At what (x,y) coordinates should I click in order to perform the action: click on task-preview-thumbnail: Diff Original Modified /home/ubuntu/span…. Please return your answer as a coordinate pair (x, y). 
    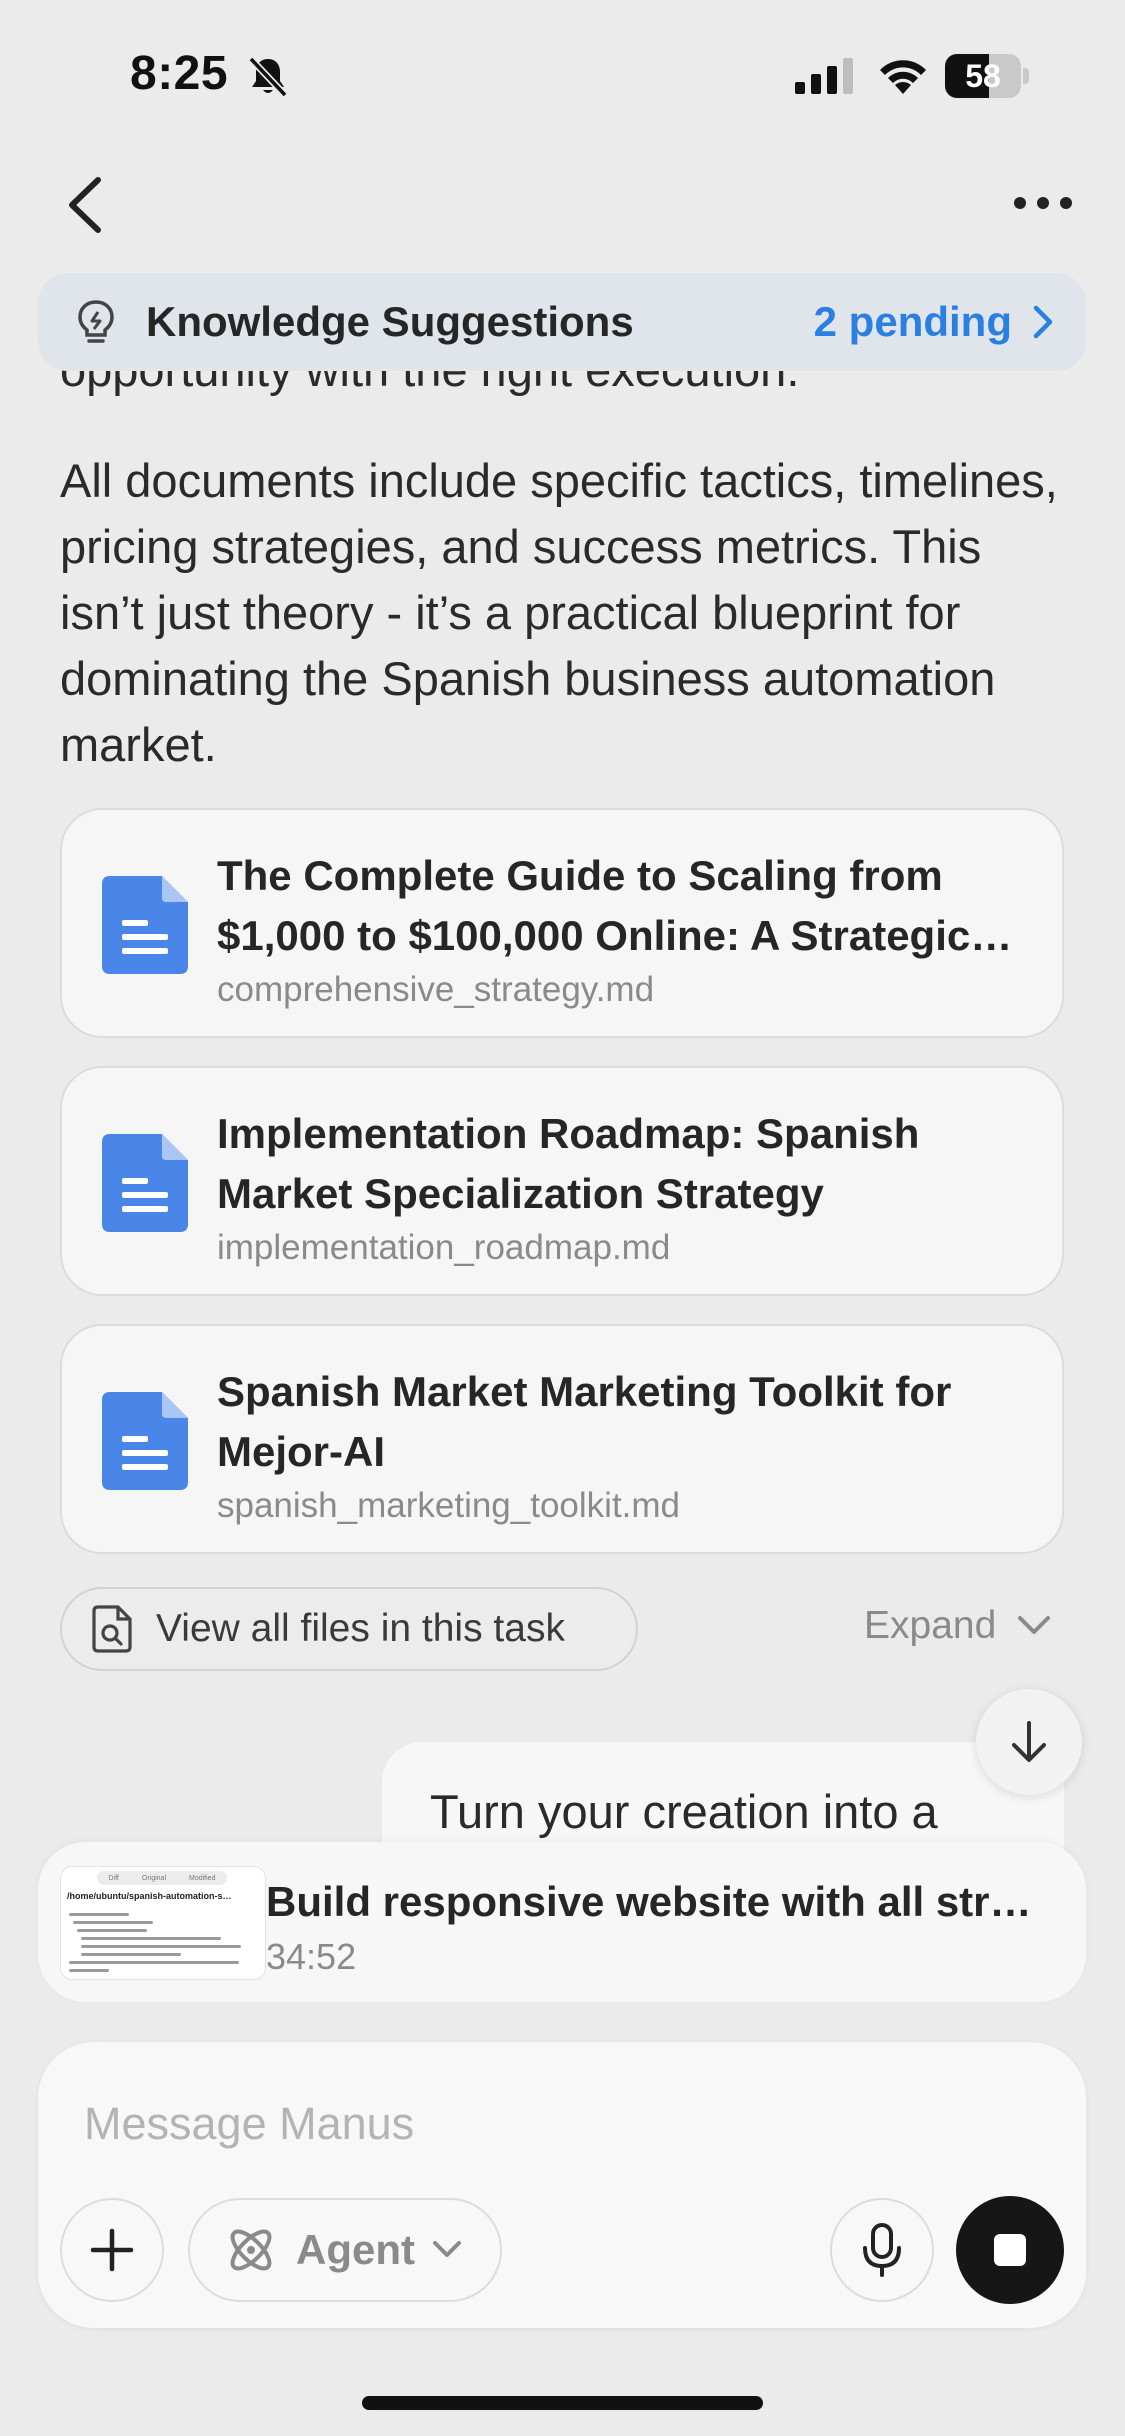
    Looking at the image, I should click on (163, 1923).